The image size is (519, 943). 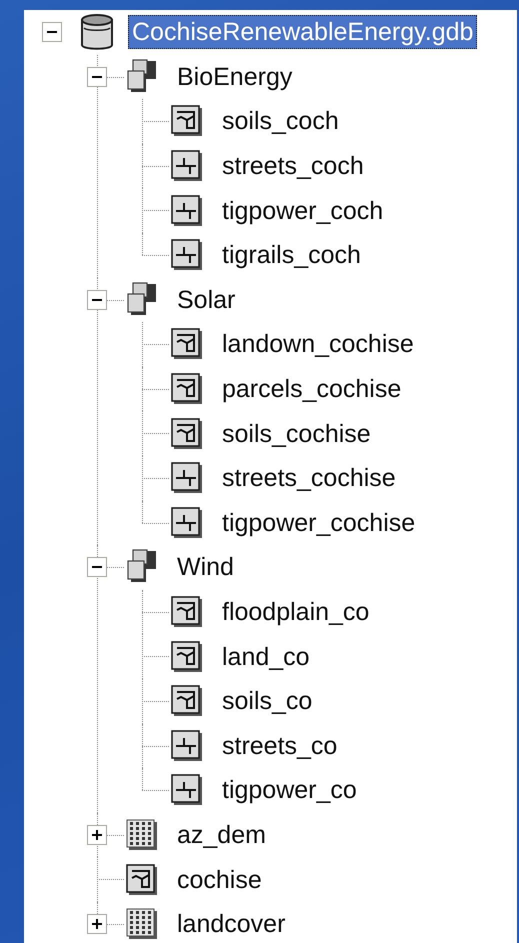 What do you see at coordinates (319, 523) in the screenshot?
I see `tree-item-label: tigpower_cochise` at bounding box center [319, 523].